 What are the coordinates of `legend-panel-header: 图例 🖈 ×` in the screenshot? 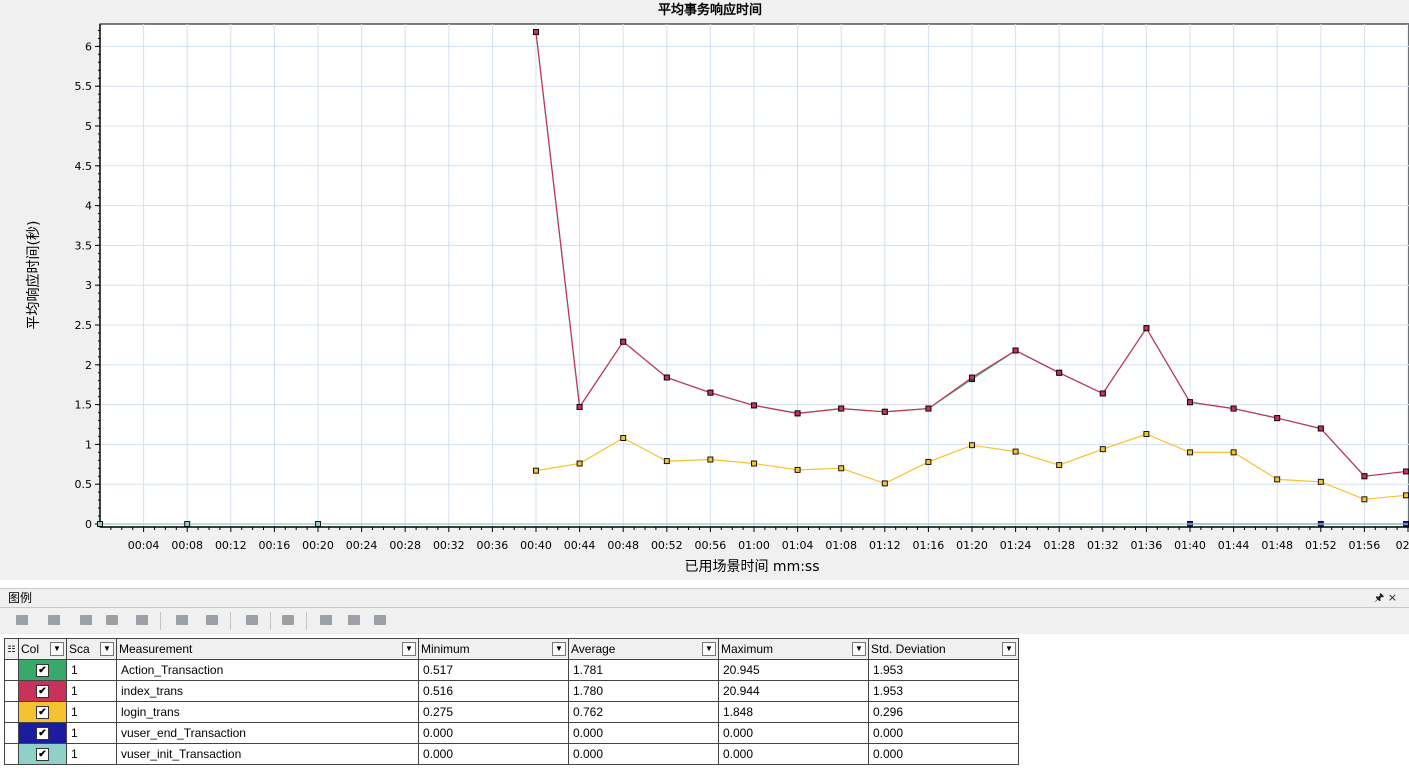 It's located at (704, 598).